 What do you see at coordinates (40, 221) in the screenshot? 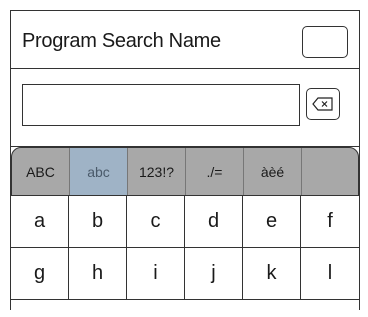
I see `key-a: a` at bounding box center [40, 221].